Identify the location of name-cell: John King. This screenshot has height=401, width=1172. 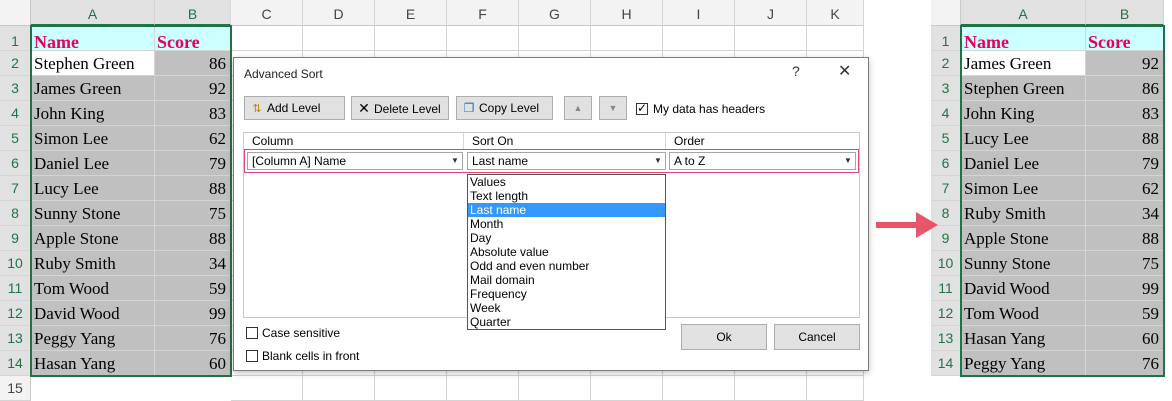
(93, 113).